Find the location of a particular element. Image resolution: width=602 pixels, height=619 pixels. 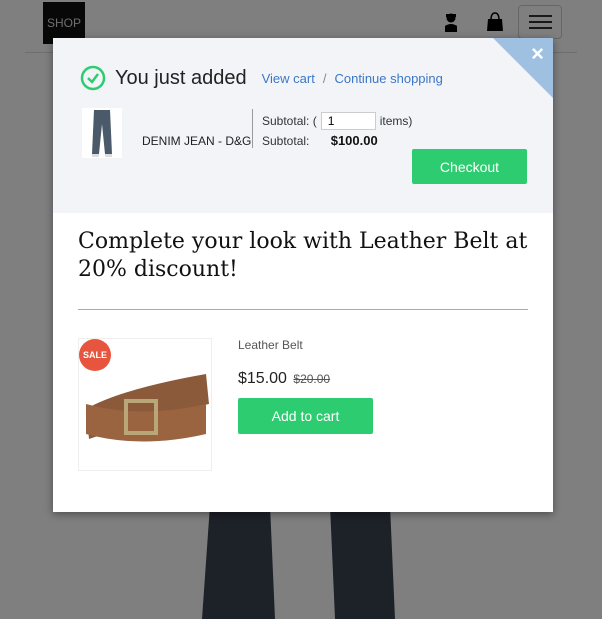

subtotal-row: Subtotal: $100.00 is located at coordinates (320, 140).